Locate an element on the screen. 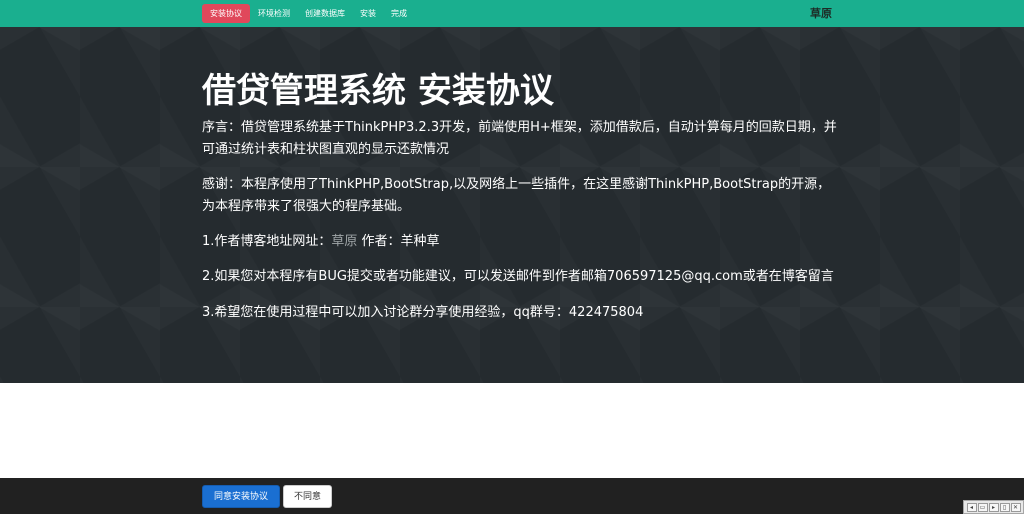 This screenshot has width=1024, height=514. nav-step-agreement: 安装协议 is located at coordinates (226, 13).